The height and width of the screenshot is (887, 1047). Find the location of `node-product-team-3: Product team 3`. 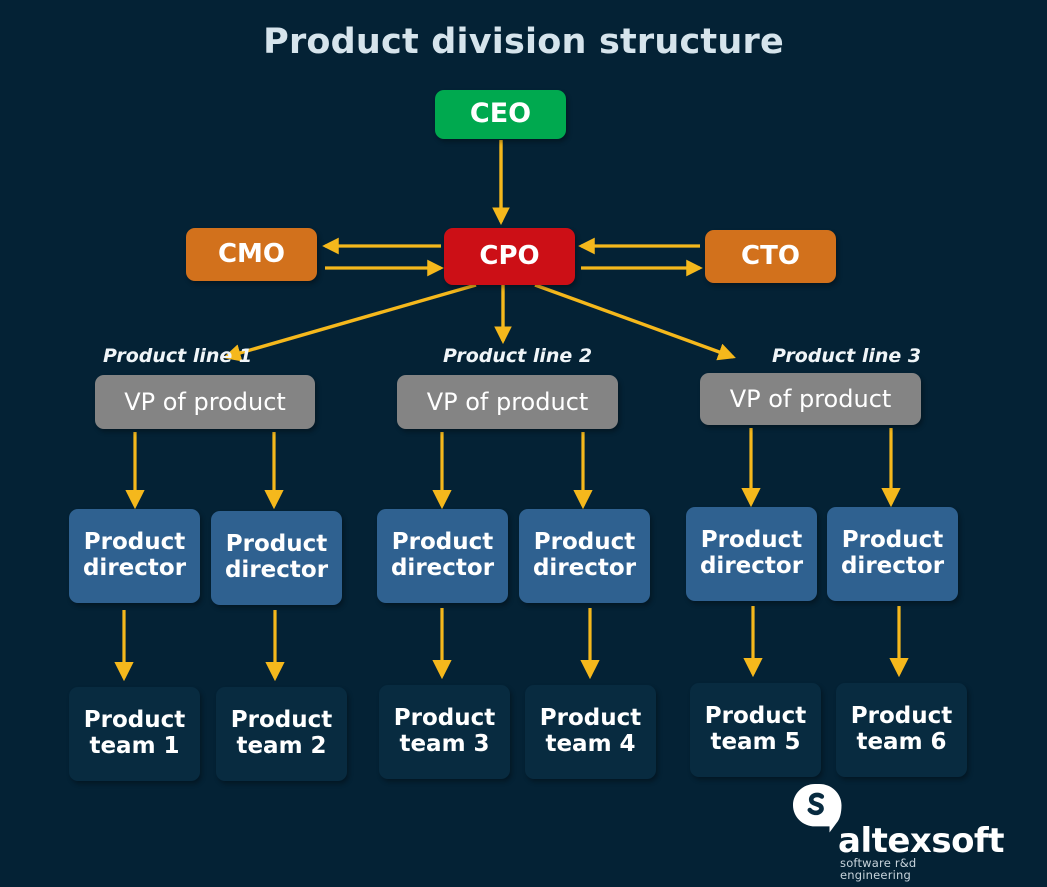

node-product-team-3: Product team 3 is located at coordinates (444, 732).